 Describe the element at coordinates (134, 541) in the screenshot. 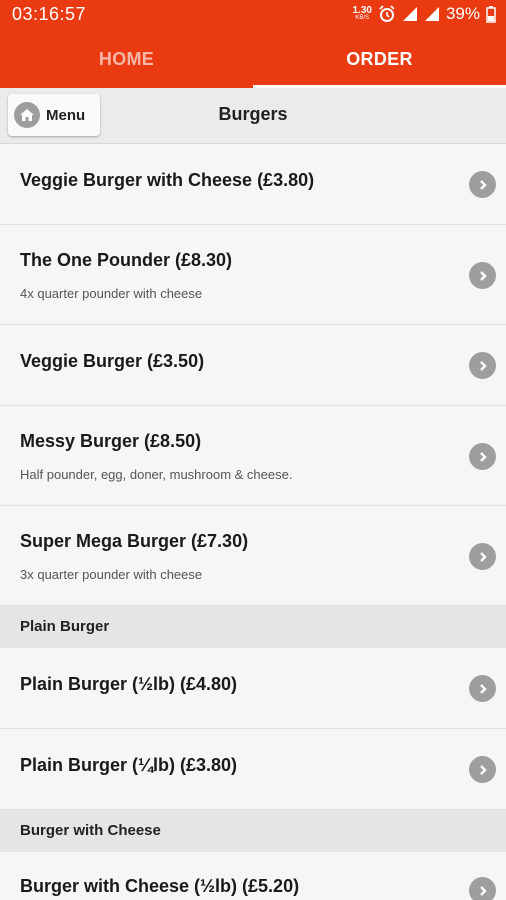

I see `item-name: Super Mega Burger (£7.30)` at that location.